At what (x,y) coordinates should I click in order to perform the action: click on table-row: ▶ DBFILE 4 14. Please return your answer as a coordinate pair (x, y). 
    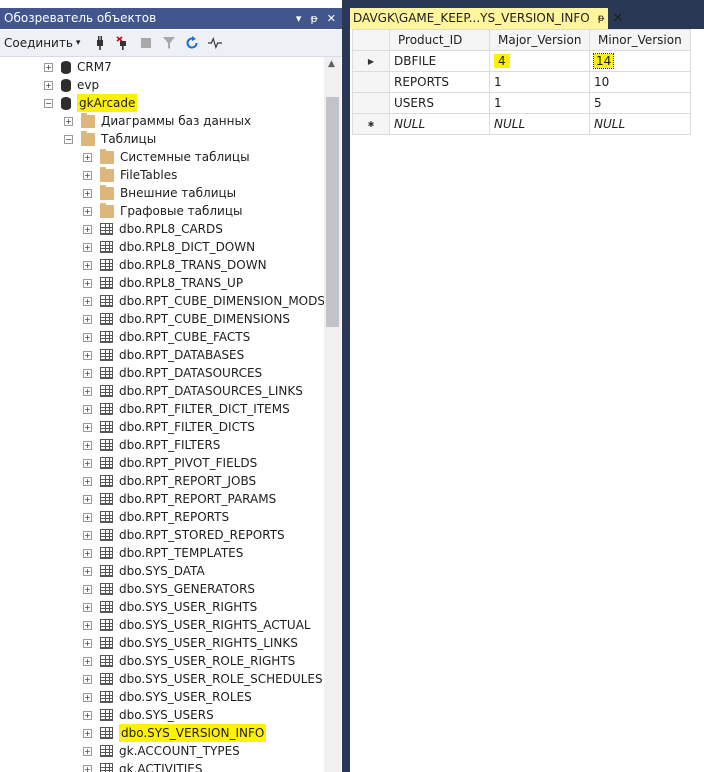
    Looking at the image, I should click on (521, 61).